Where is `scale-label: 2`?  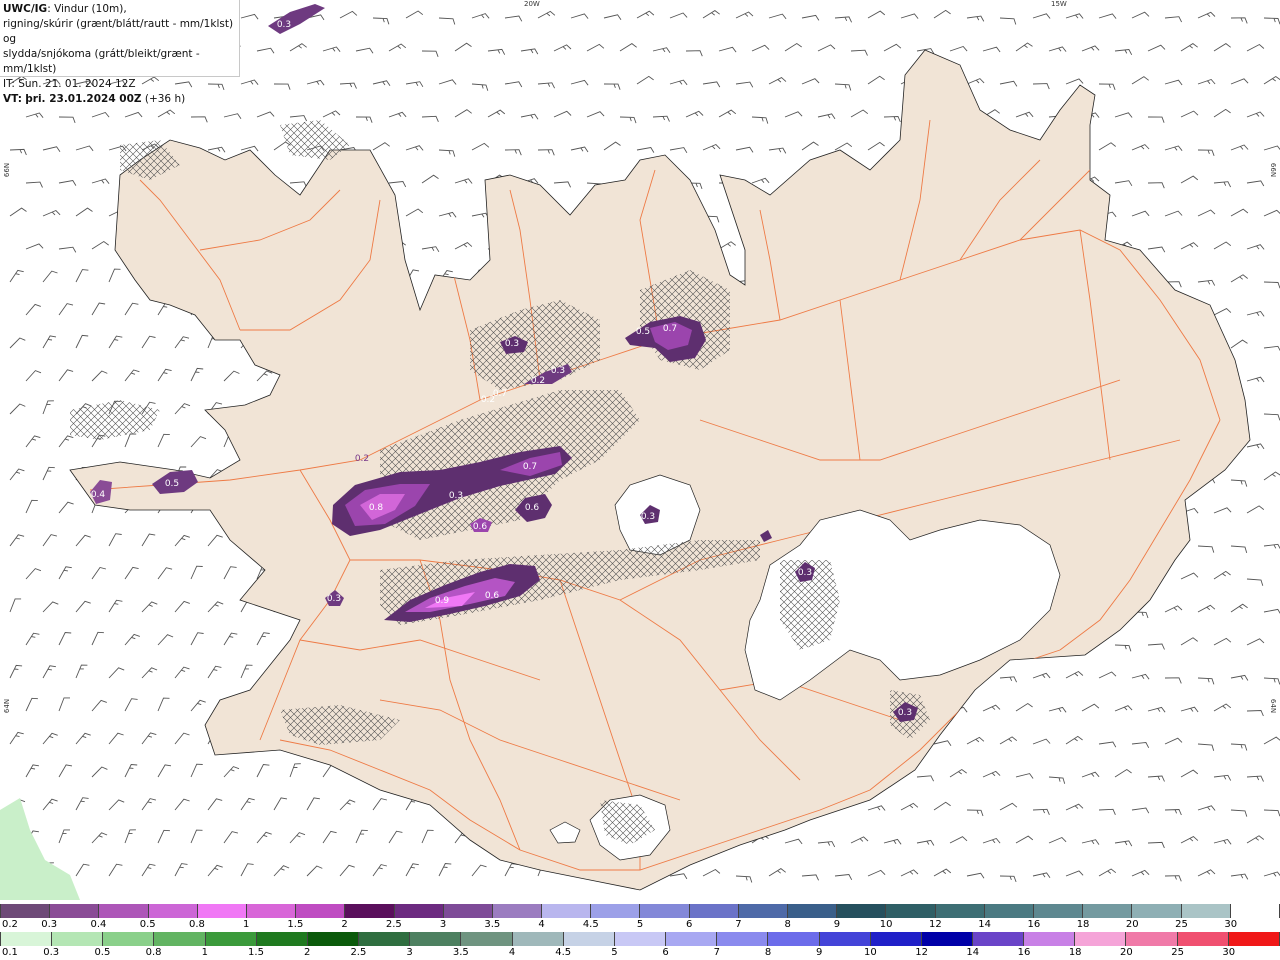
scale-label: 2 is located at coordinates (344, 924).